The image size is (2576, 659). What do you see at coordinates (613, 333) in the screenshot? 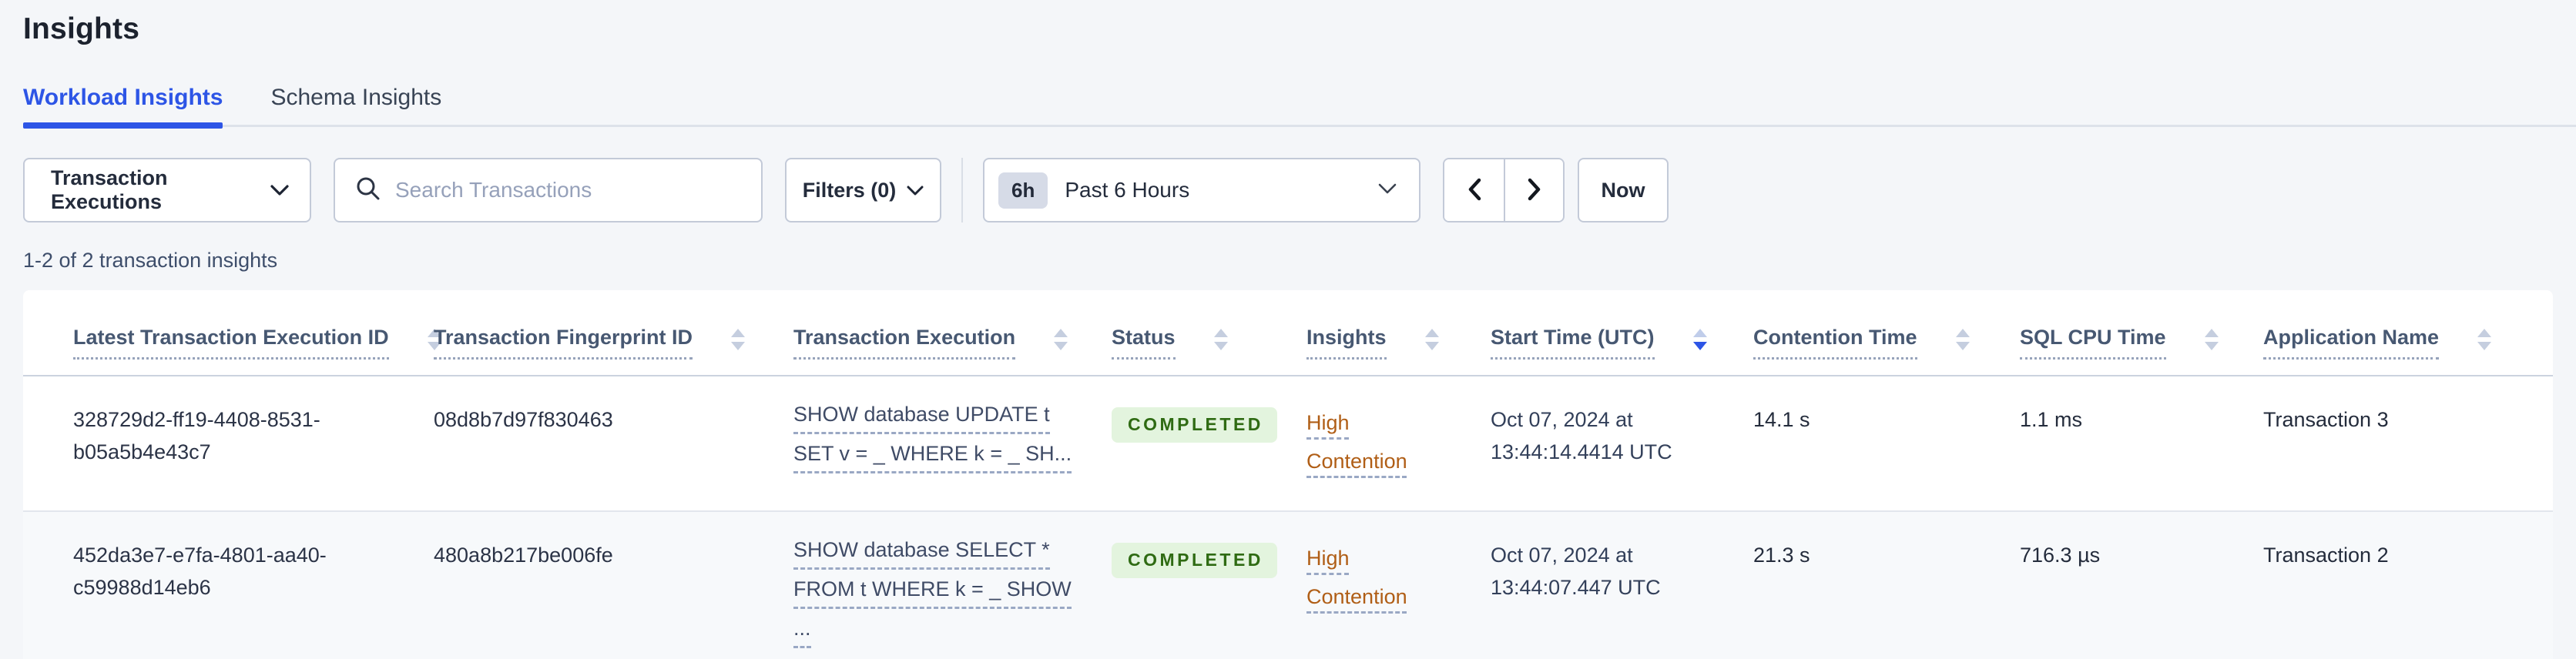
I see `column-header-transaction-fingerprint-id: Transaction Fingerprint ID` at bounding box center [613, 333].